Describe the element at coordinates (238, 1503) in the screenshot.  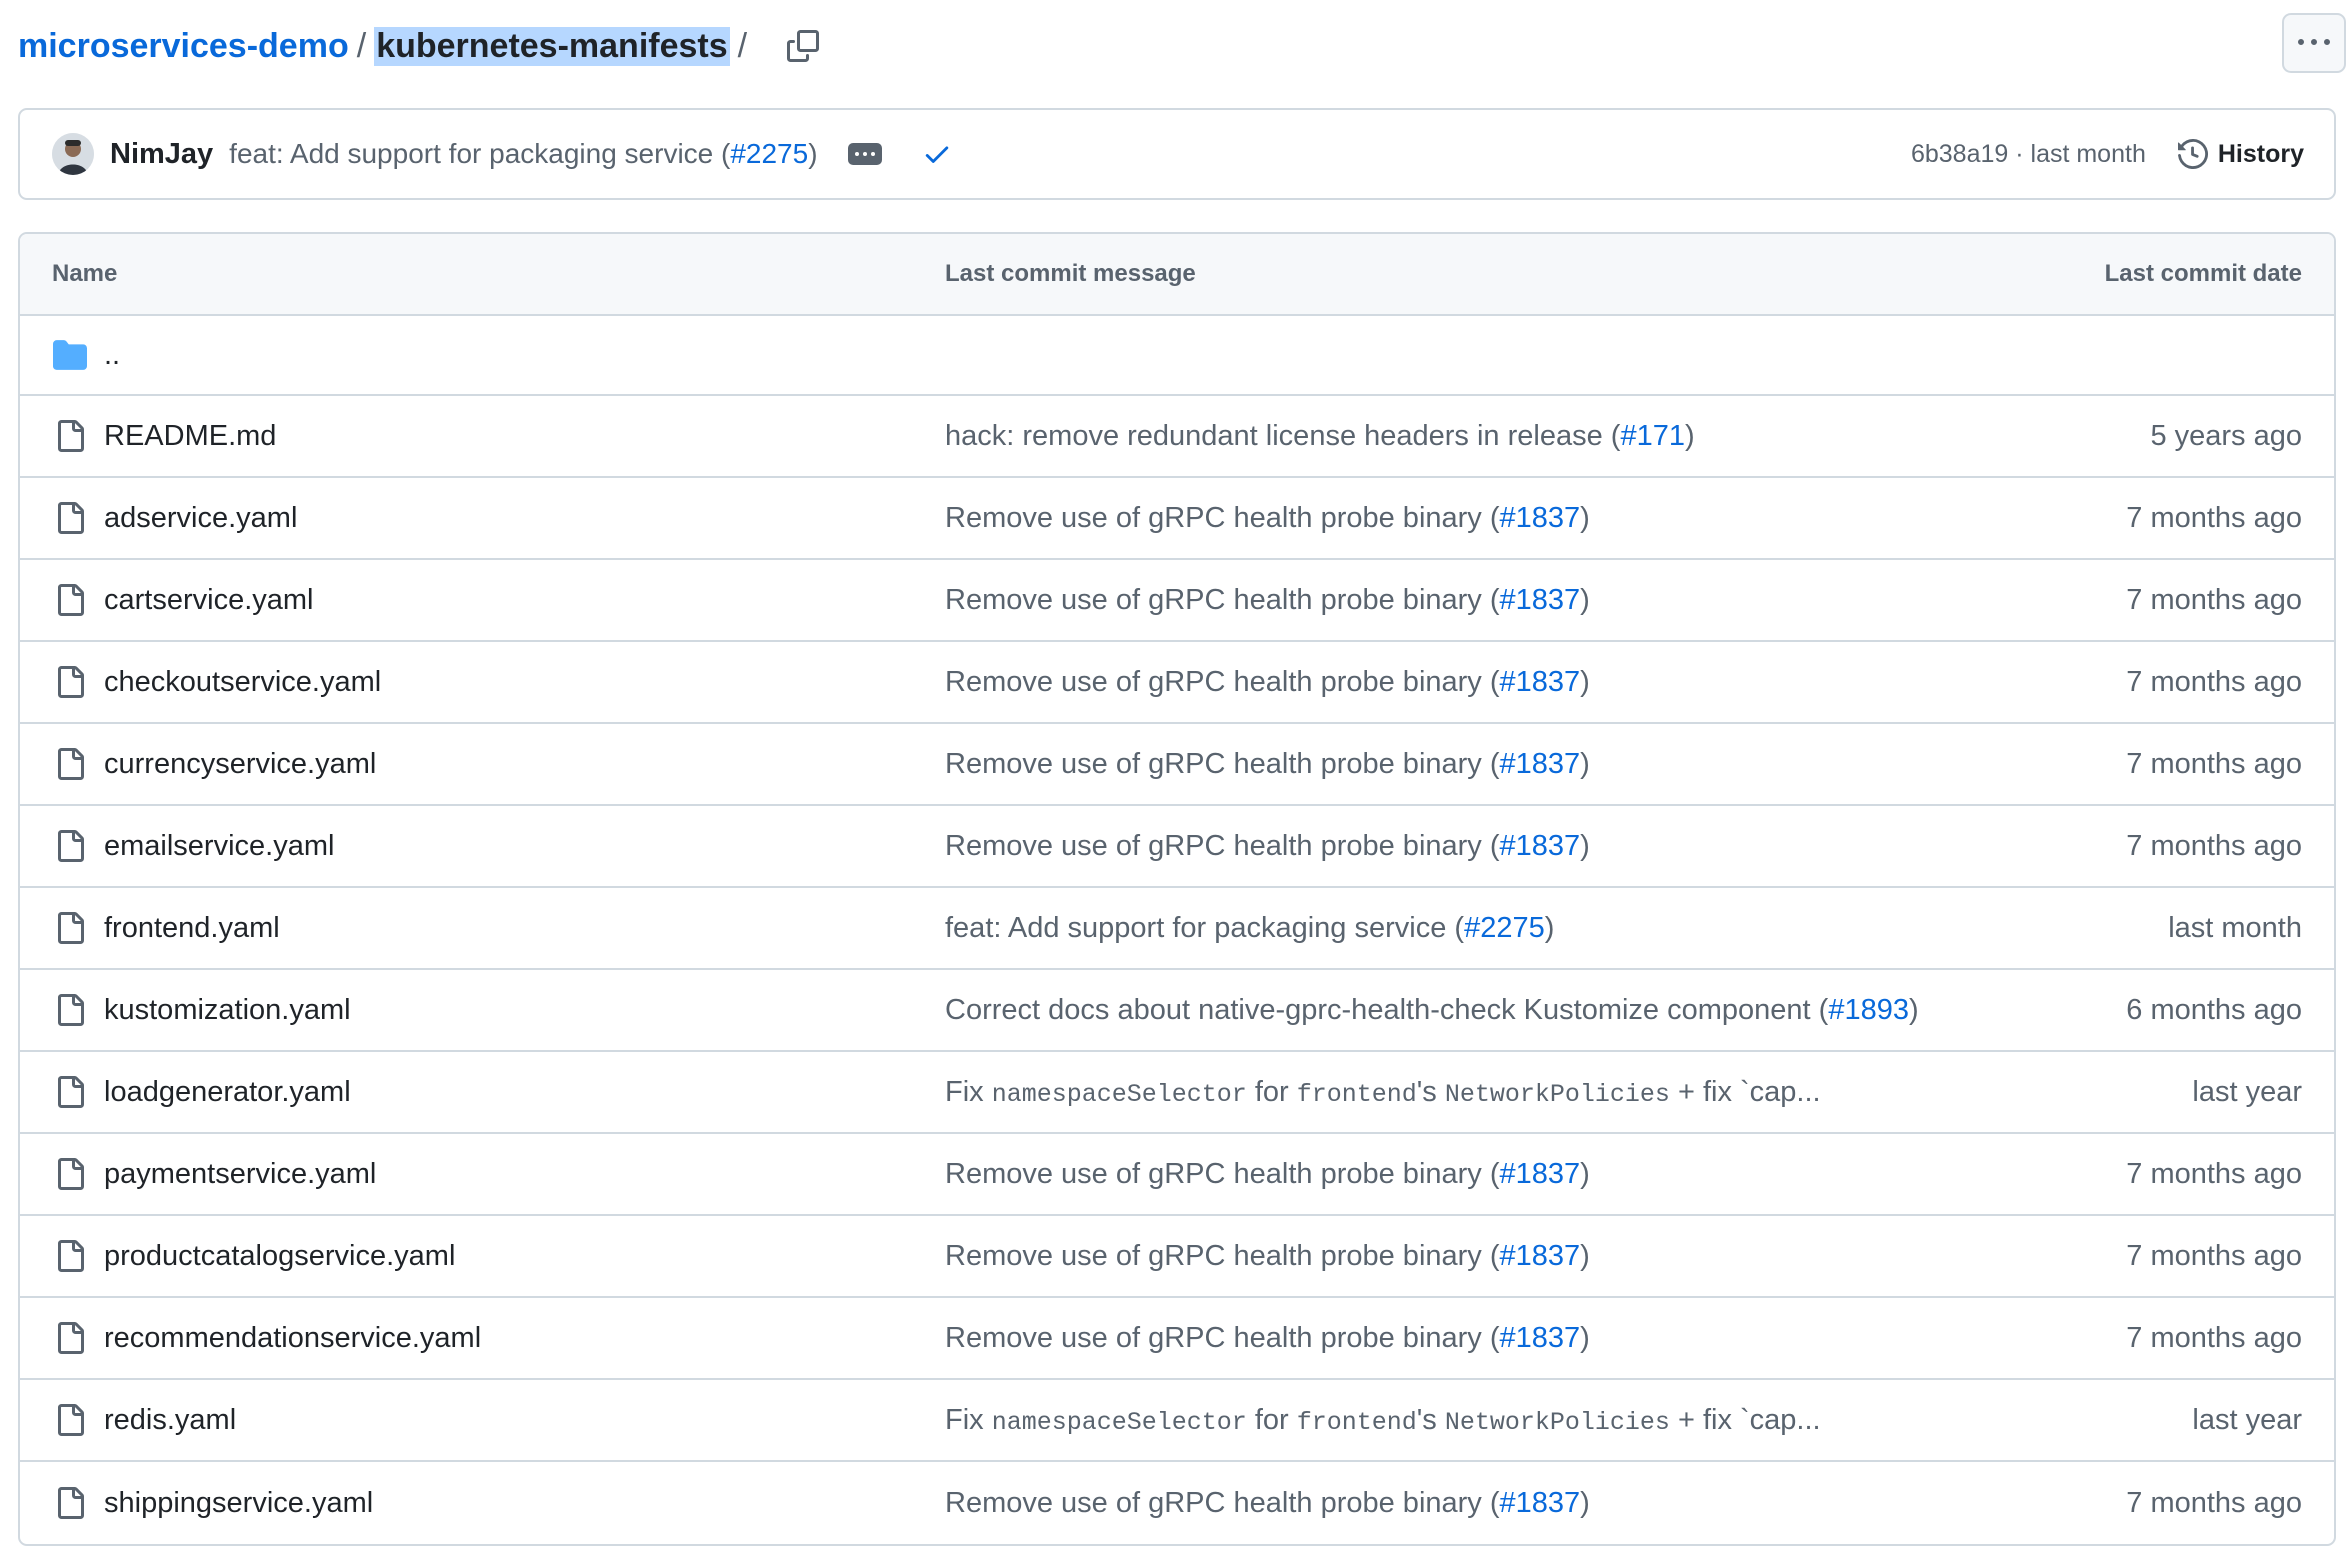
I see `file-name-link: shippingservice.yaml` at that location.